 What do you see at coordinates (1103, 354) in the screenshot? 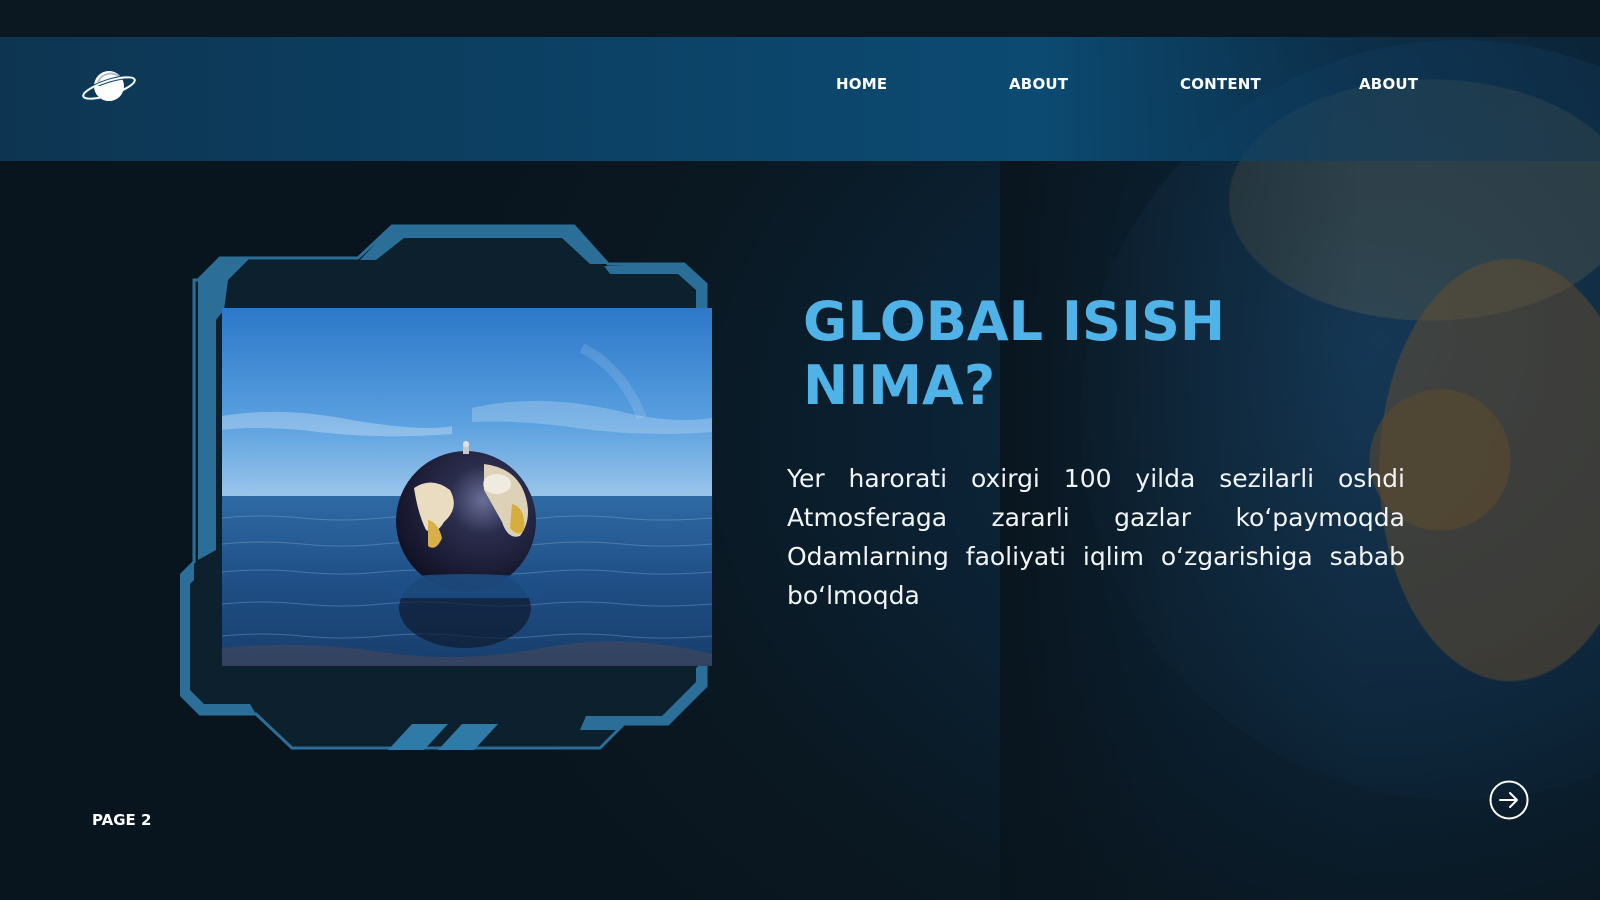
I see `page-title: GLOBAL ISISH NIMA?` at bounding box center [1103, 354].